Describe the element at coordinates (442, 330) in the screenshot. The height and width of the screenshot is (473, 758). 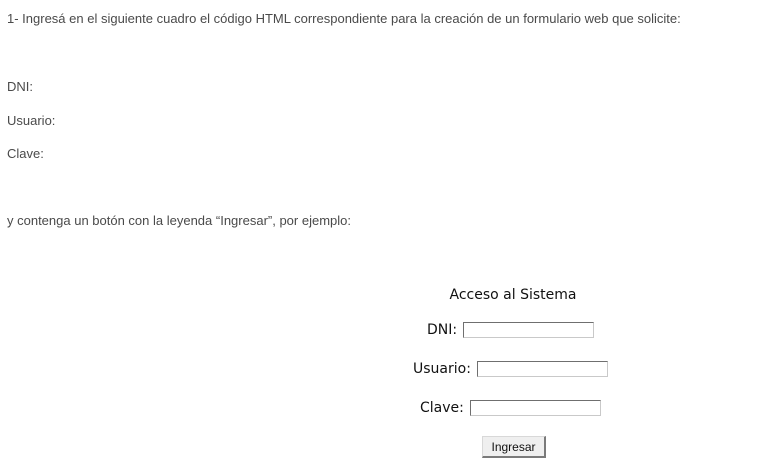
I see `dni-label: DNI:` at that location.